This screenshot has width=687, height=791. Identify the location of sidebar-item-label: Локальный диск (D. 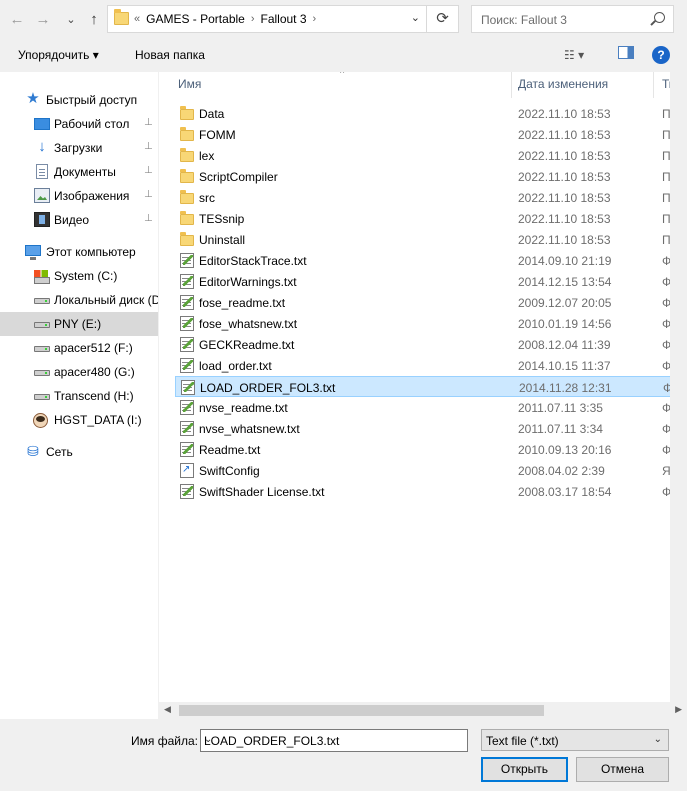
(106, 300).